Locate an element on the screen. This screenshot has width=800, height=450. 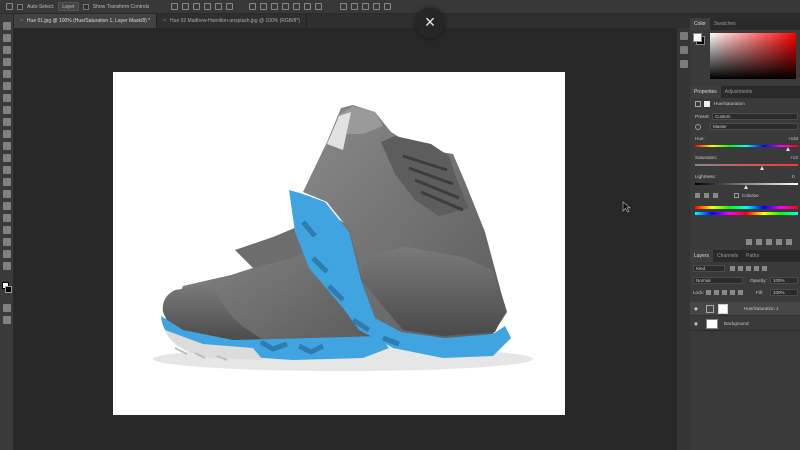
color-field is located at coordinates (753, 56).